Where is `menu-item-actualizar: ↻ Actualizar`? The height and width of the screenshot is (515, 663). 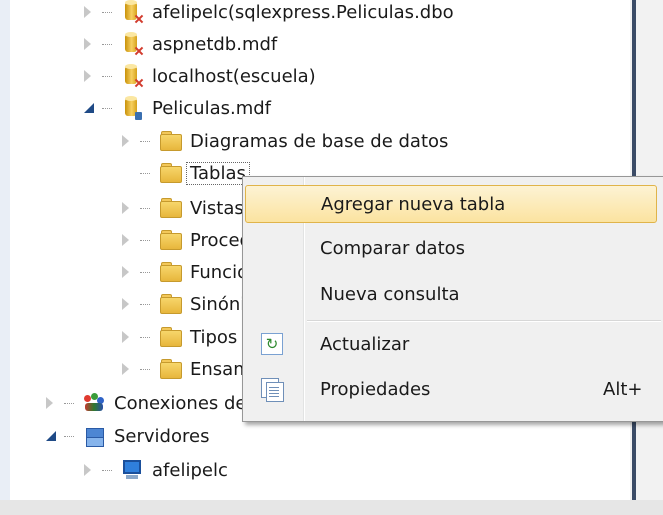
menu-item-actualizar: ↻ Actualizar is located at coordinates (451, 344).